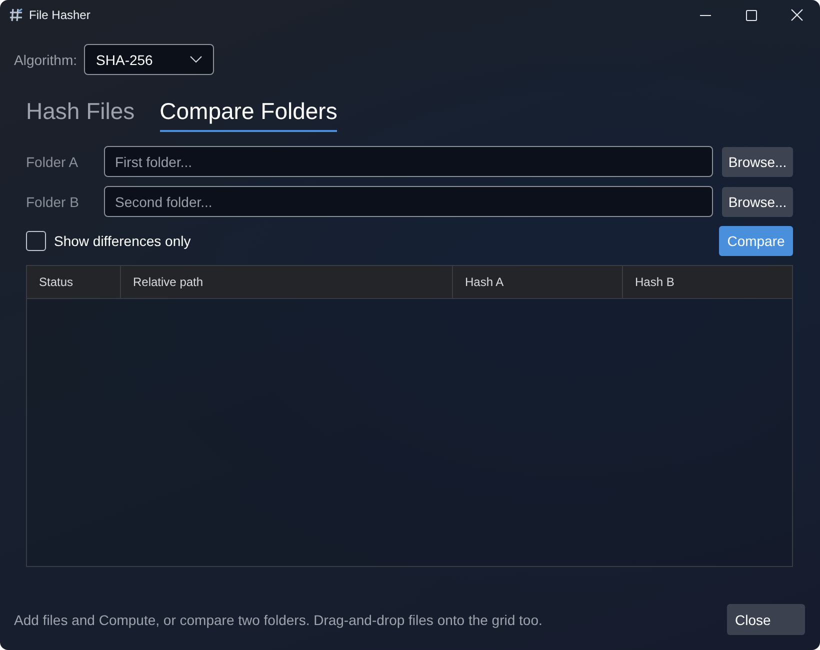  I want to click on minimize-icon, so click(705, 15).